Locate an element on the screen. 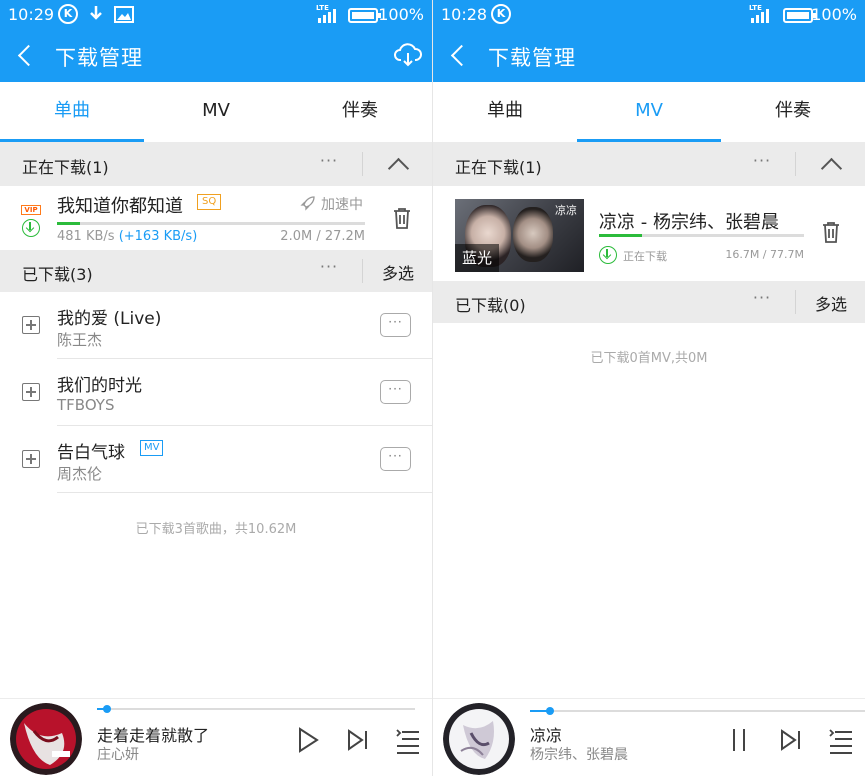 The height and width of the screenshot is (776, 865). player-bar: 走着走着就散了 庄心妍 is located at coordinates (216, 737).